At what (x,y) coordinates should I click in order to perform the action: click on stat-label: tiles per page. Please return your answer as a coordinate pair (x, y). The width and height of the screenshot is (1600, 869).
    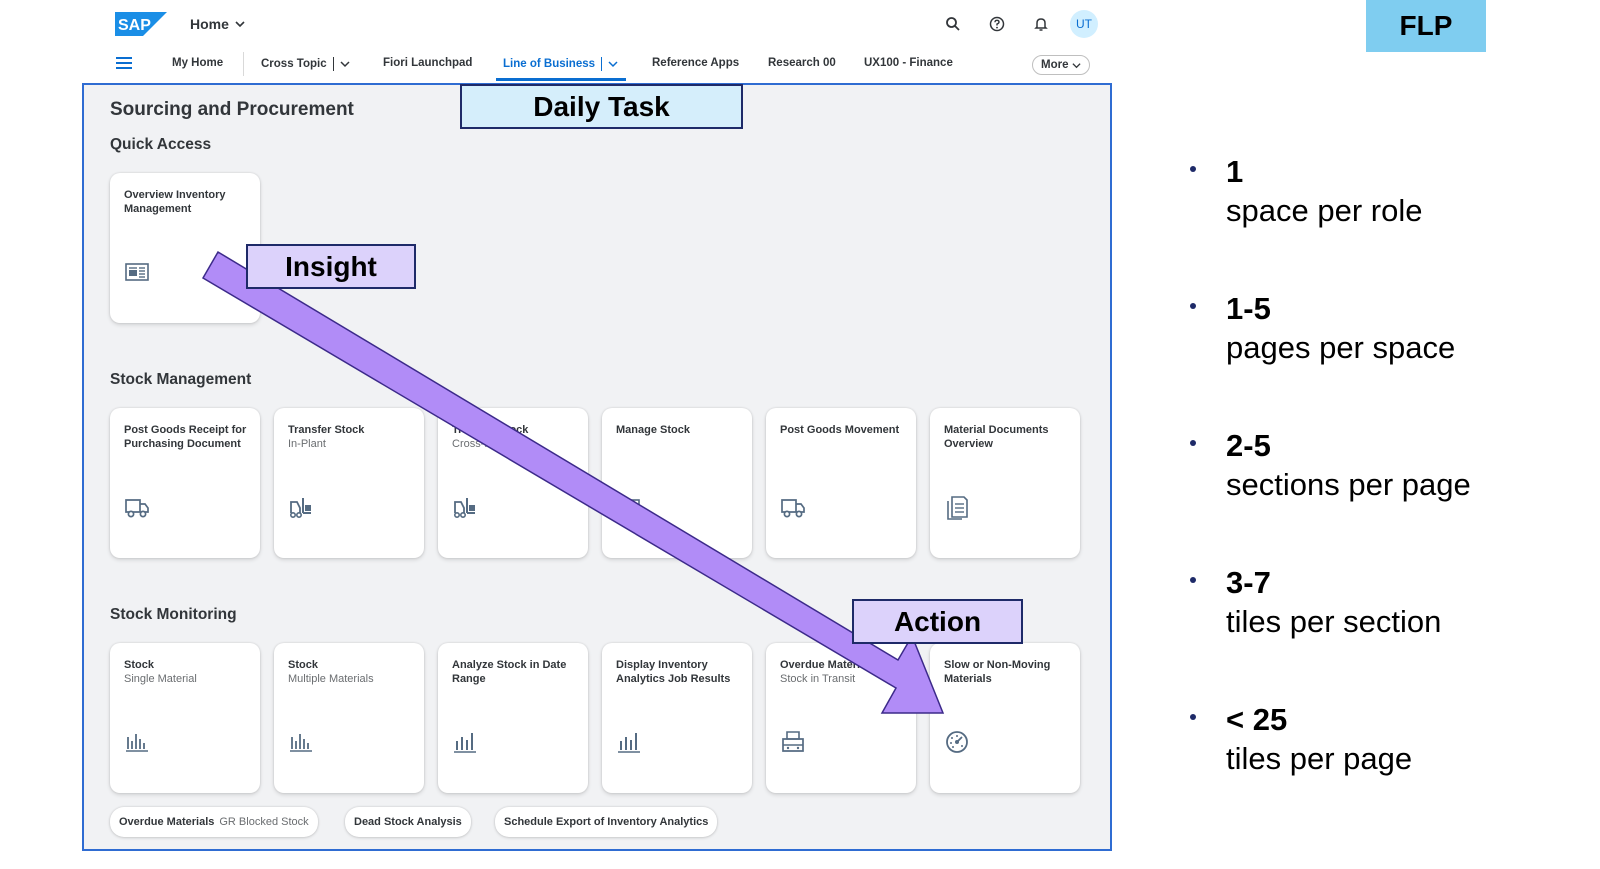
    Looking at the image, I should click on (1319, 758).